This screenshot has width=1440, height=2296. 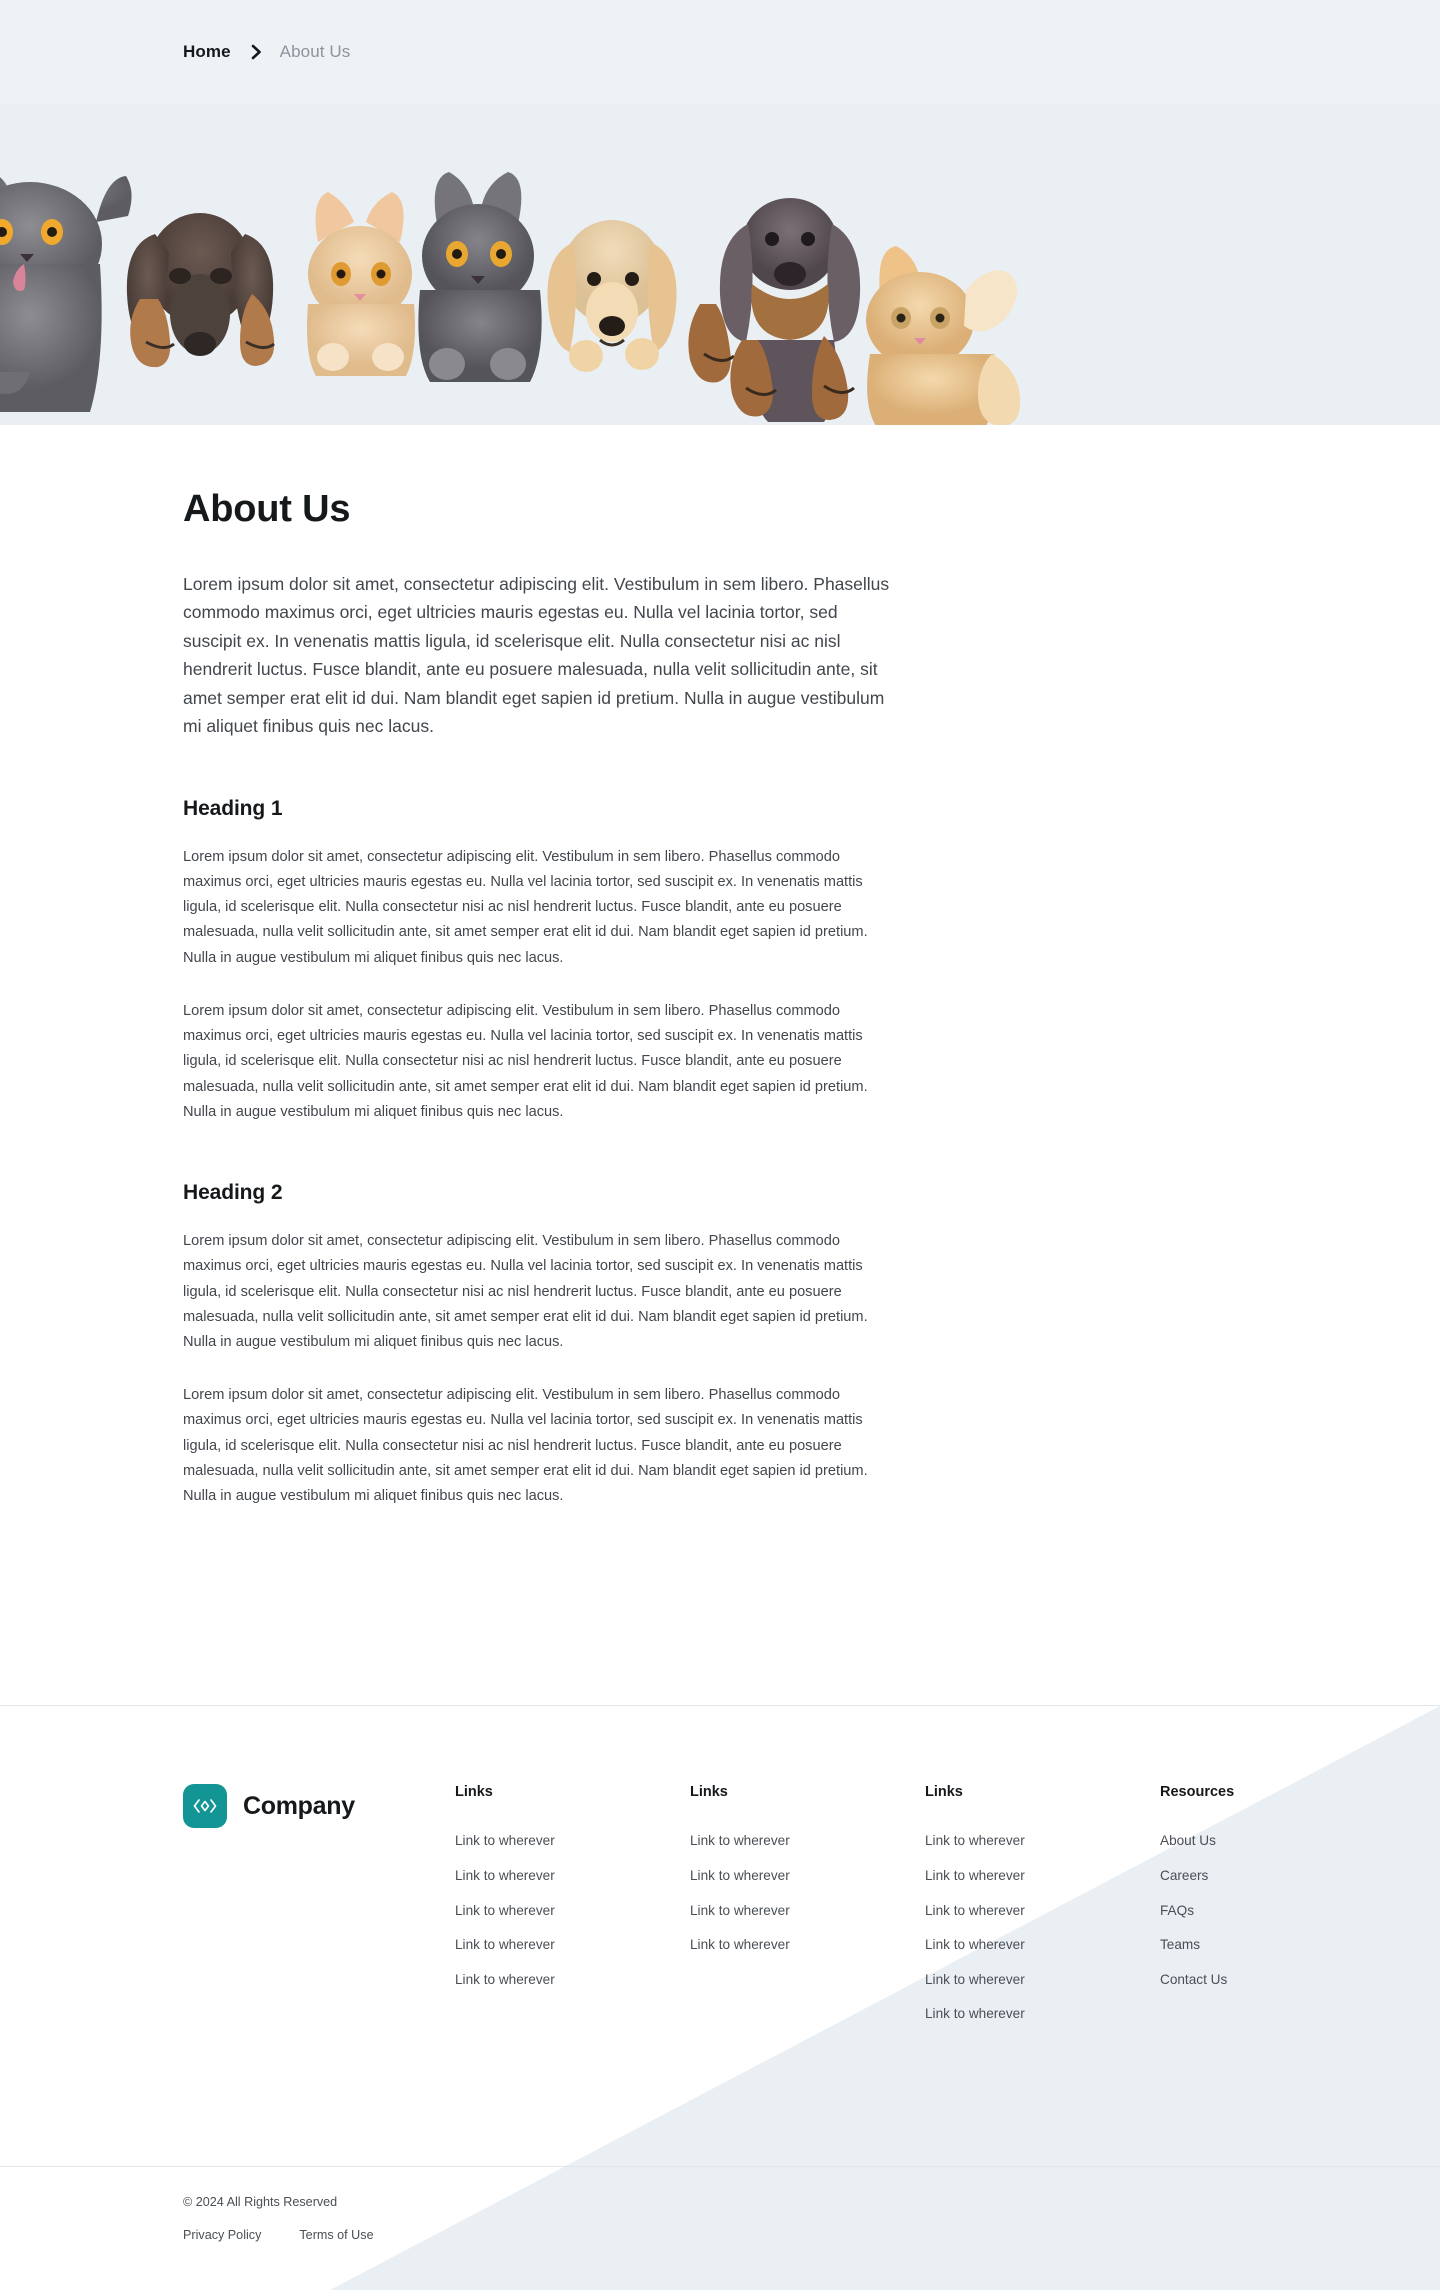 I want to click on content-bottom-spacer, so click(x=720, y=1607).